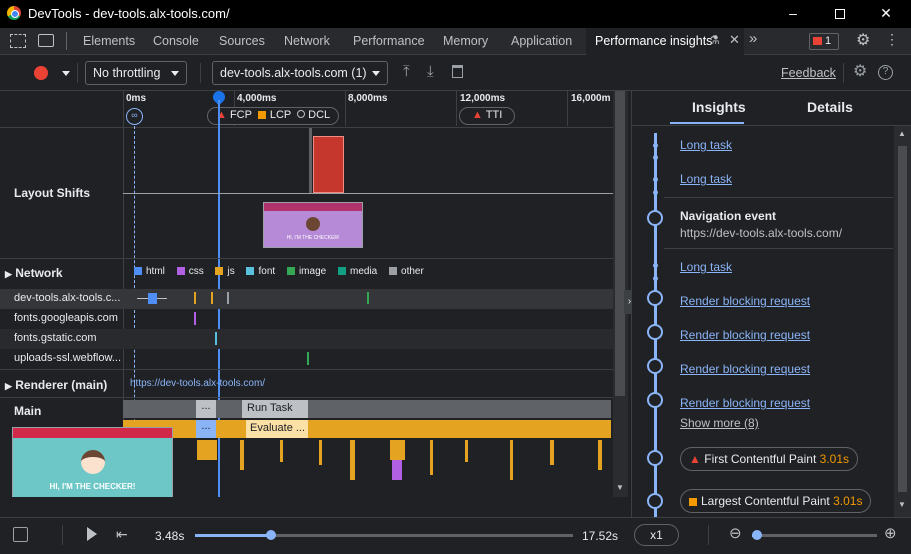  What do you see at coordinates (761, 233) in the screenshot?
I see `navigation-event-url: https://dev-tools.alx-tools.com/` at bounding box center [761, 233].